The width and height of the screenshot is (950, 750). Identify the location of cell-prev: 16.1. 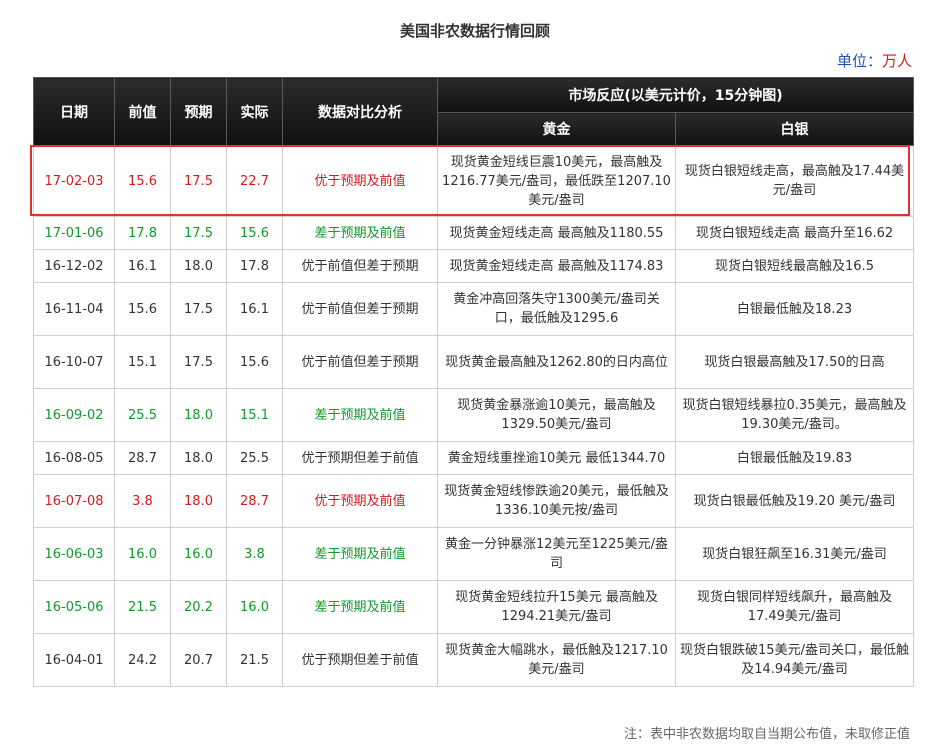
(142, 266).